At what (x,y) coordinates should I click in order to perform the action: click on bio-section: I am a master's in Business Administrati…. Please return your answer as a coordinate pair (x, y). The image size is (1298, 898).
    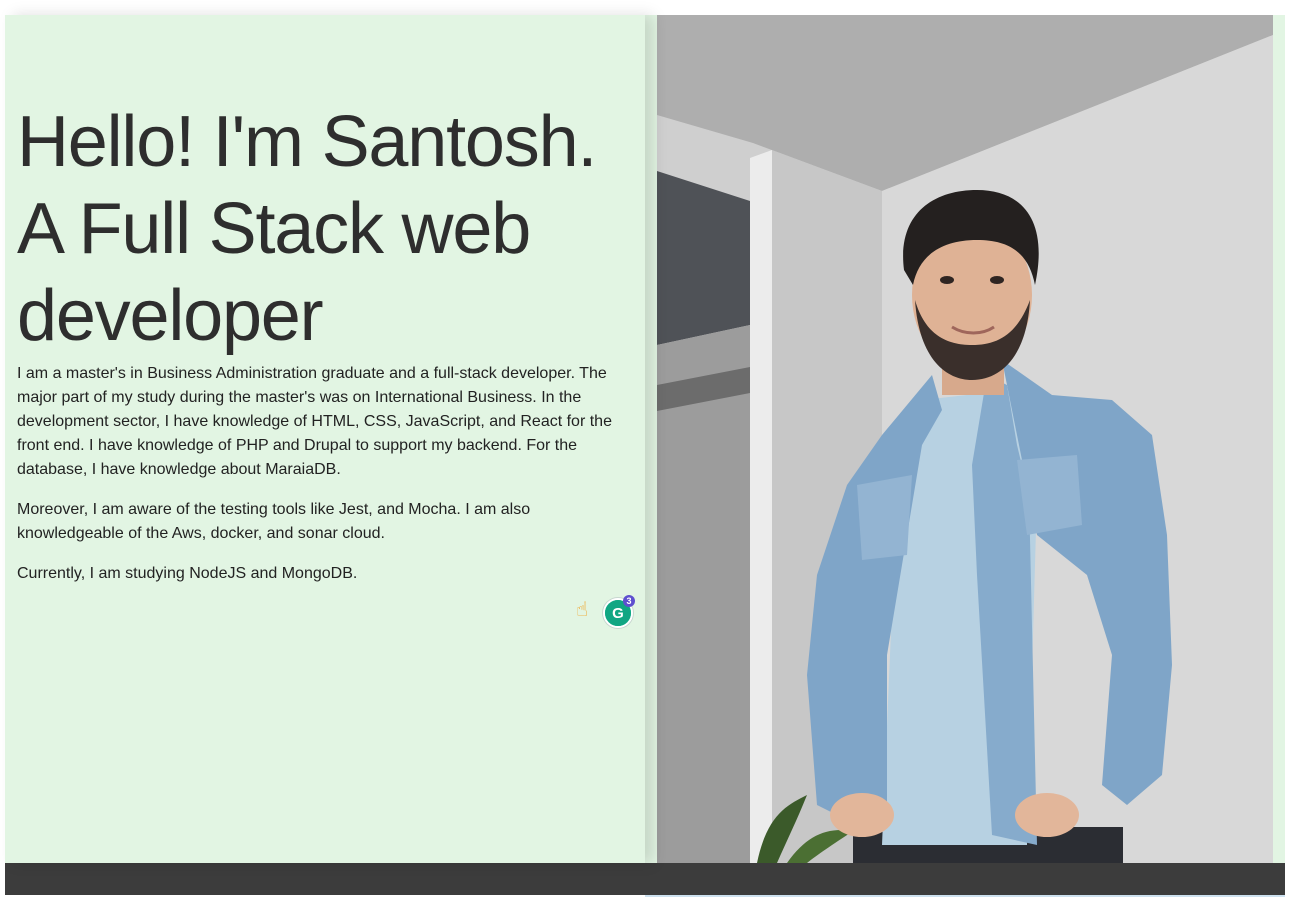
    Looking at the image, I should click on (323, 482).